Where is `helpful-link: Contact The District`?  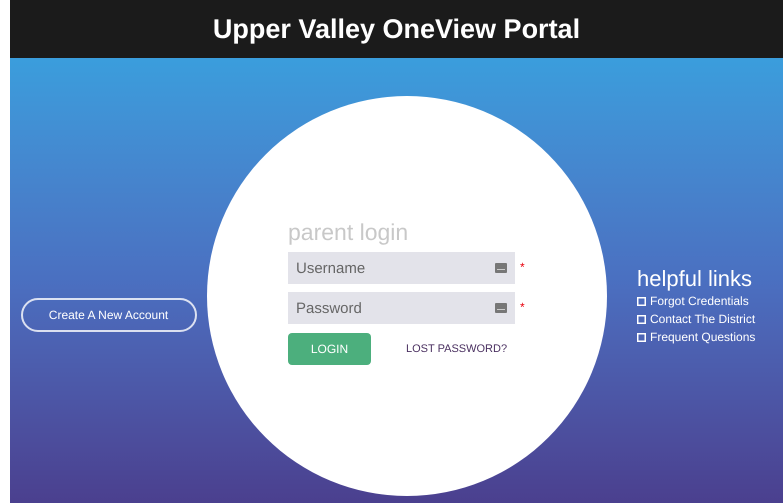 helpful-link: Contact The District is located at coordinates (703, 319).